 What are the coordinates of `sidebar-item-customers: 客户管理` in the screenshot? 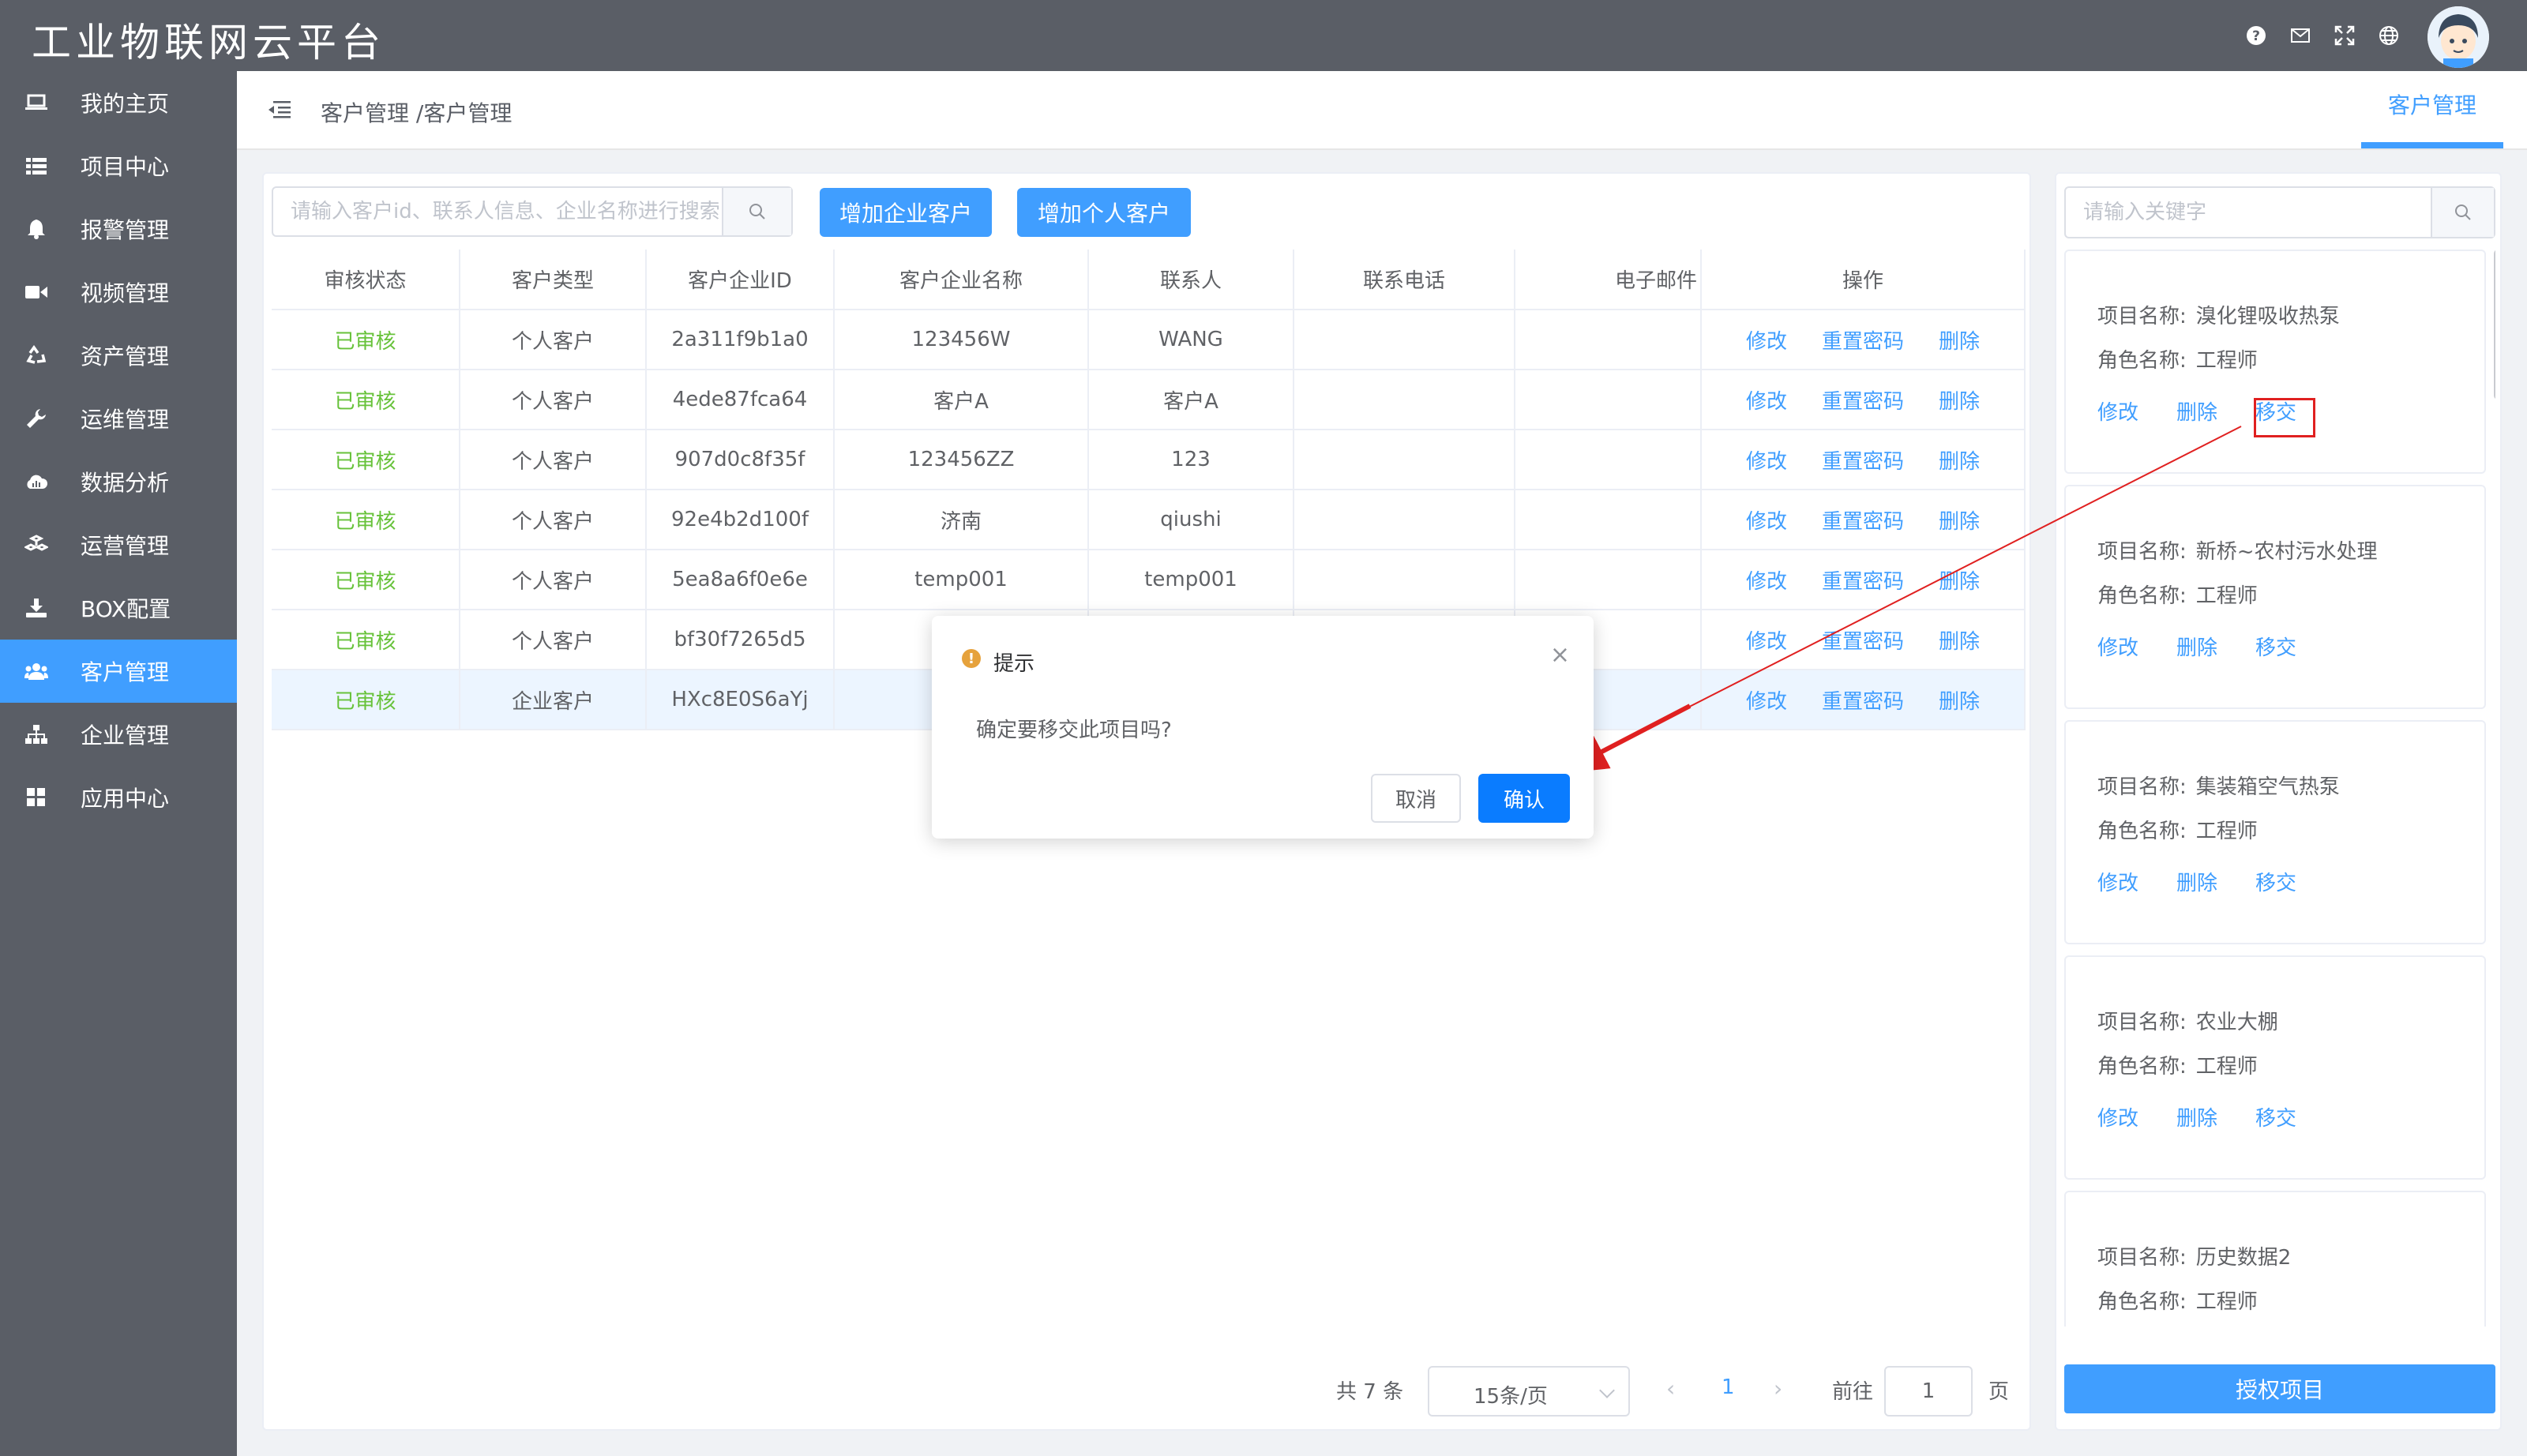 It's located at (119, 671).